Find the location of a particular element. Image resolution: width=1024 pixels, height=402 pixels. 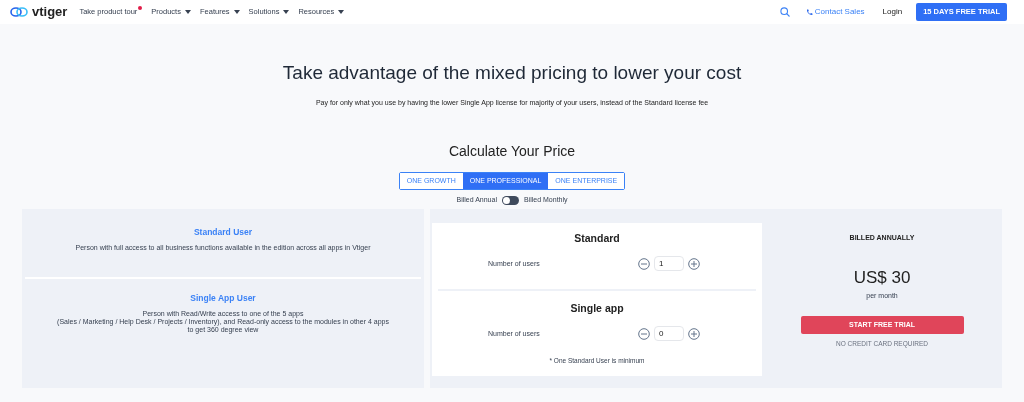

billing-toggle is located at coordinates (510, 200).